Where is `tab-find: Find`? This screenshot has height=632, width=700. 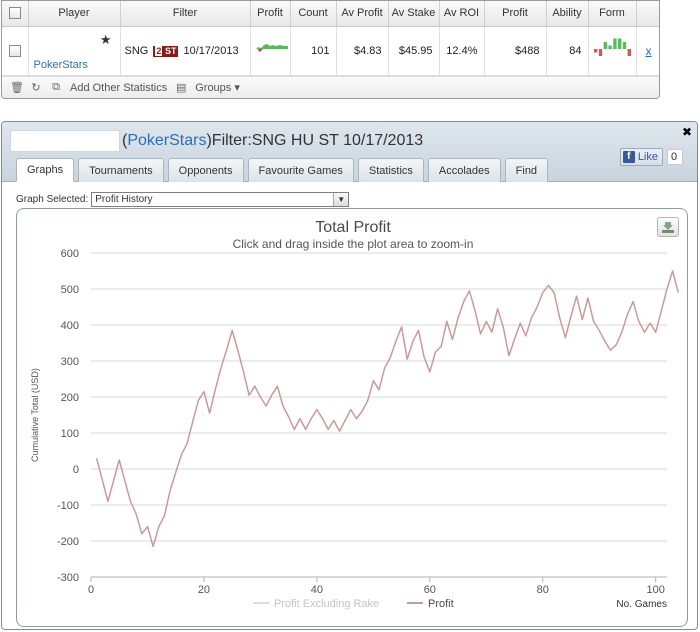
tab-find: Find is located at coordinates (526, 170).